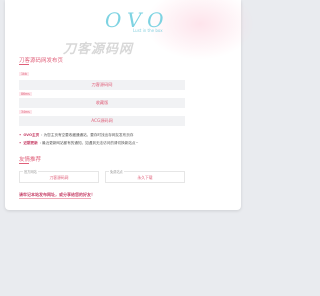  What do you see at coordinates (148, 30) in the screenshot?
I see `logo-tagline: Lust in the box` at bounding box center [148, 30].